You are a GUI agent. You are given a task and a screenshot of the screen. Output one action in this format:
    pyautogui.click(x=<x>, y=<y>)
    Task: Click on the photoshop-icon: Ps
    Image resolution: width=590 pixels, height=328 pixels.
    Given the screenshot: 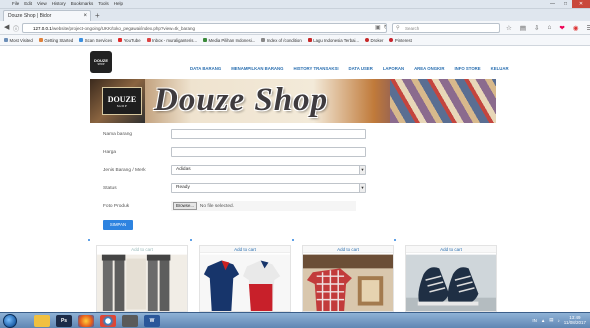 What is the action you would take?
    pyautogui.click(x=64, y=321)
    